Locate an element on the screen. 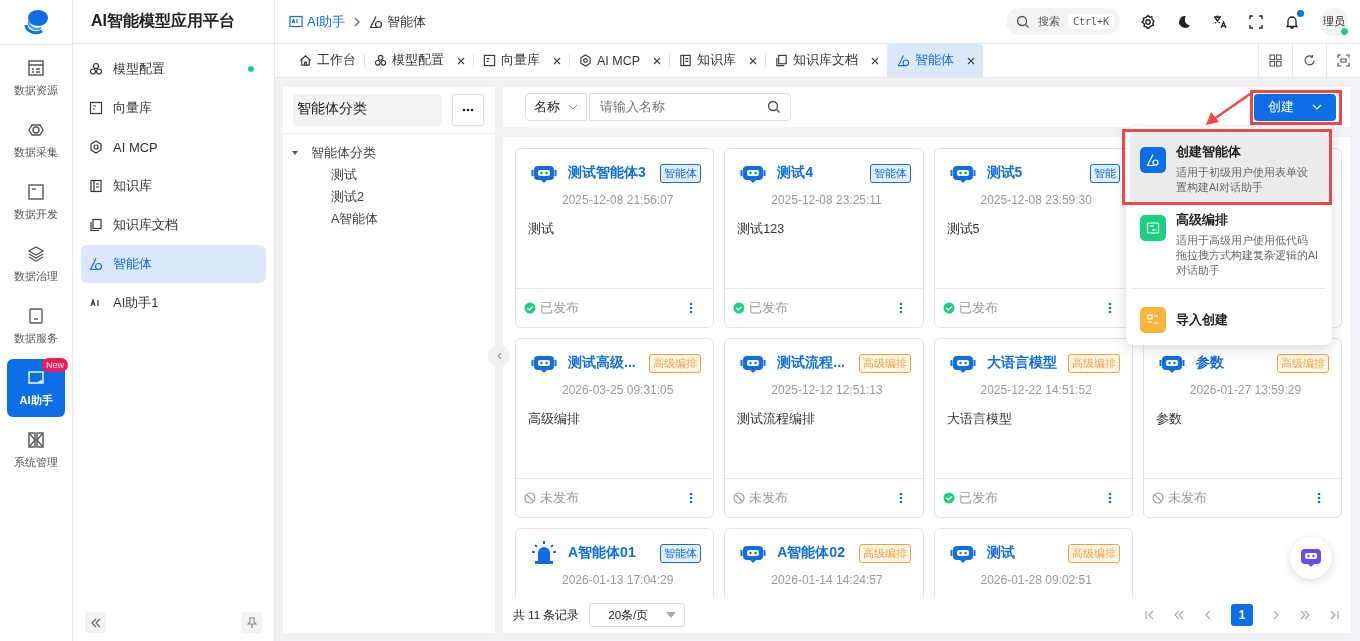  expand-caret-icon is located at coordinates (295, 153).